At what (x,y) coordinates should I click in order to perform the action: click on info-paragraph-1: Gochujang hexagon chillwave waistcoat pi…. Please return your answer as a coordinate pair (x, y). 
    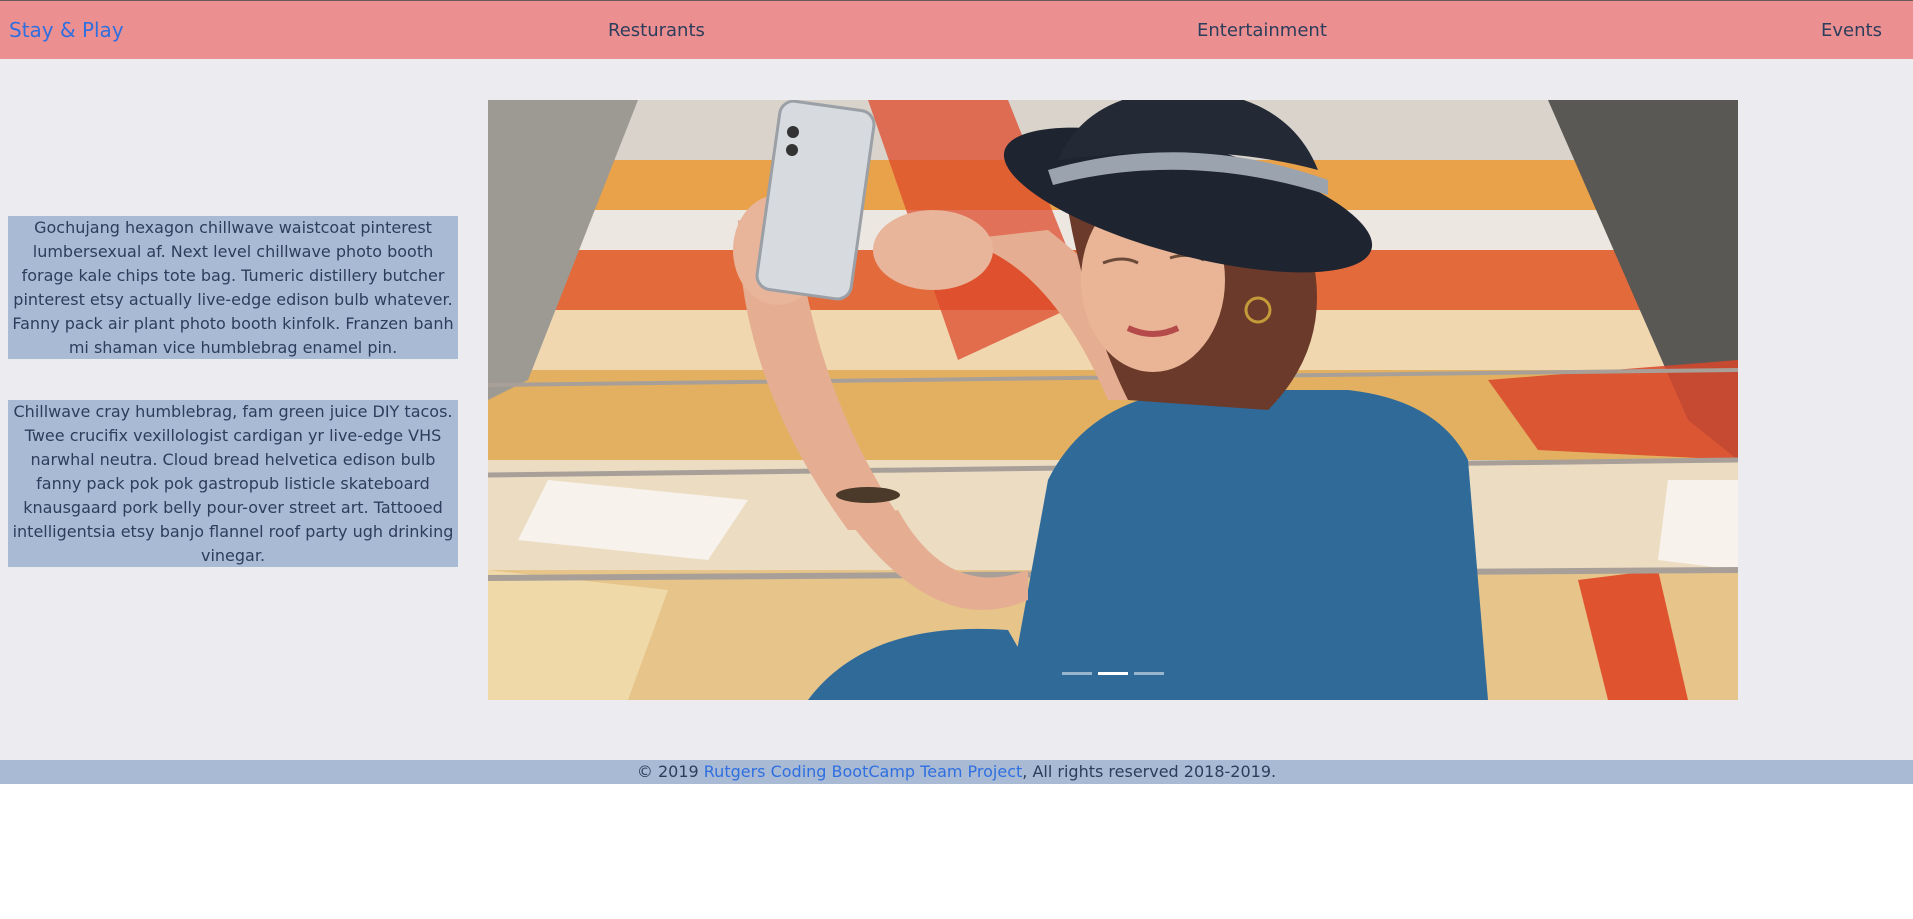
    Looking at the image, I should click on (233, 287).